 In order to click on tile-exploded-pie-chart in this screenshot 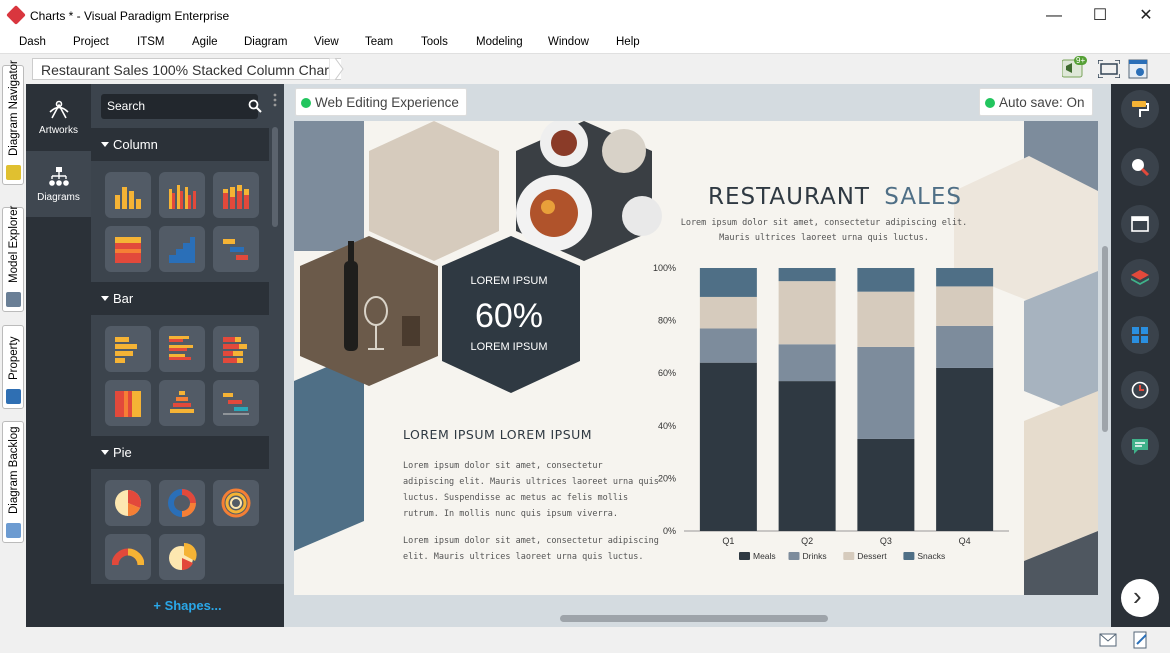, I will do `click(182, 557)`.